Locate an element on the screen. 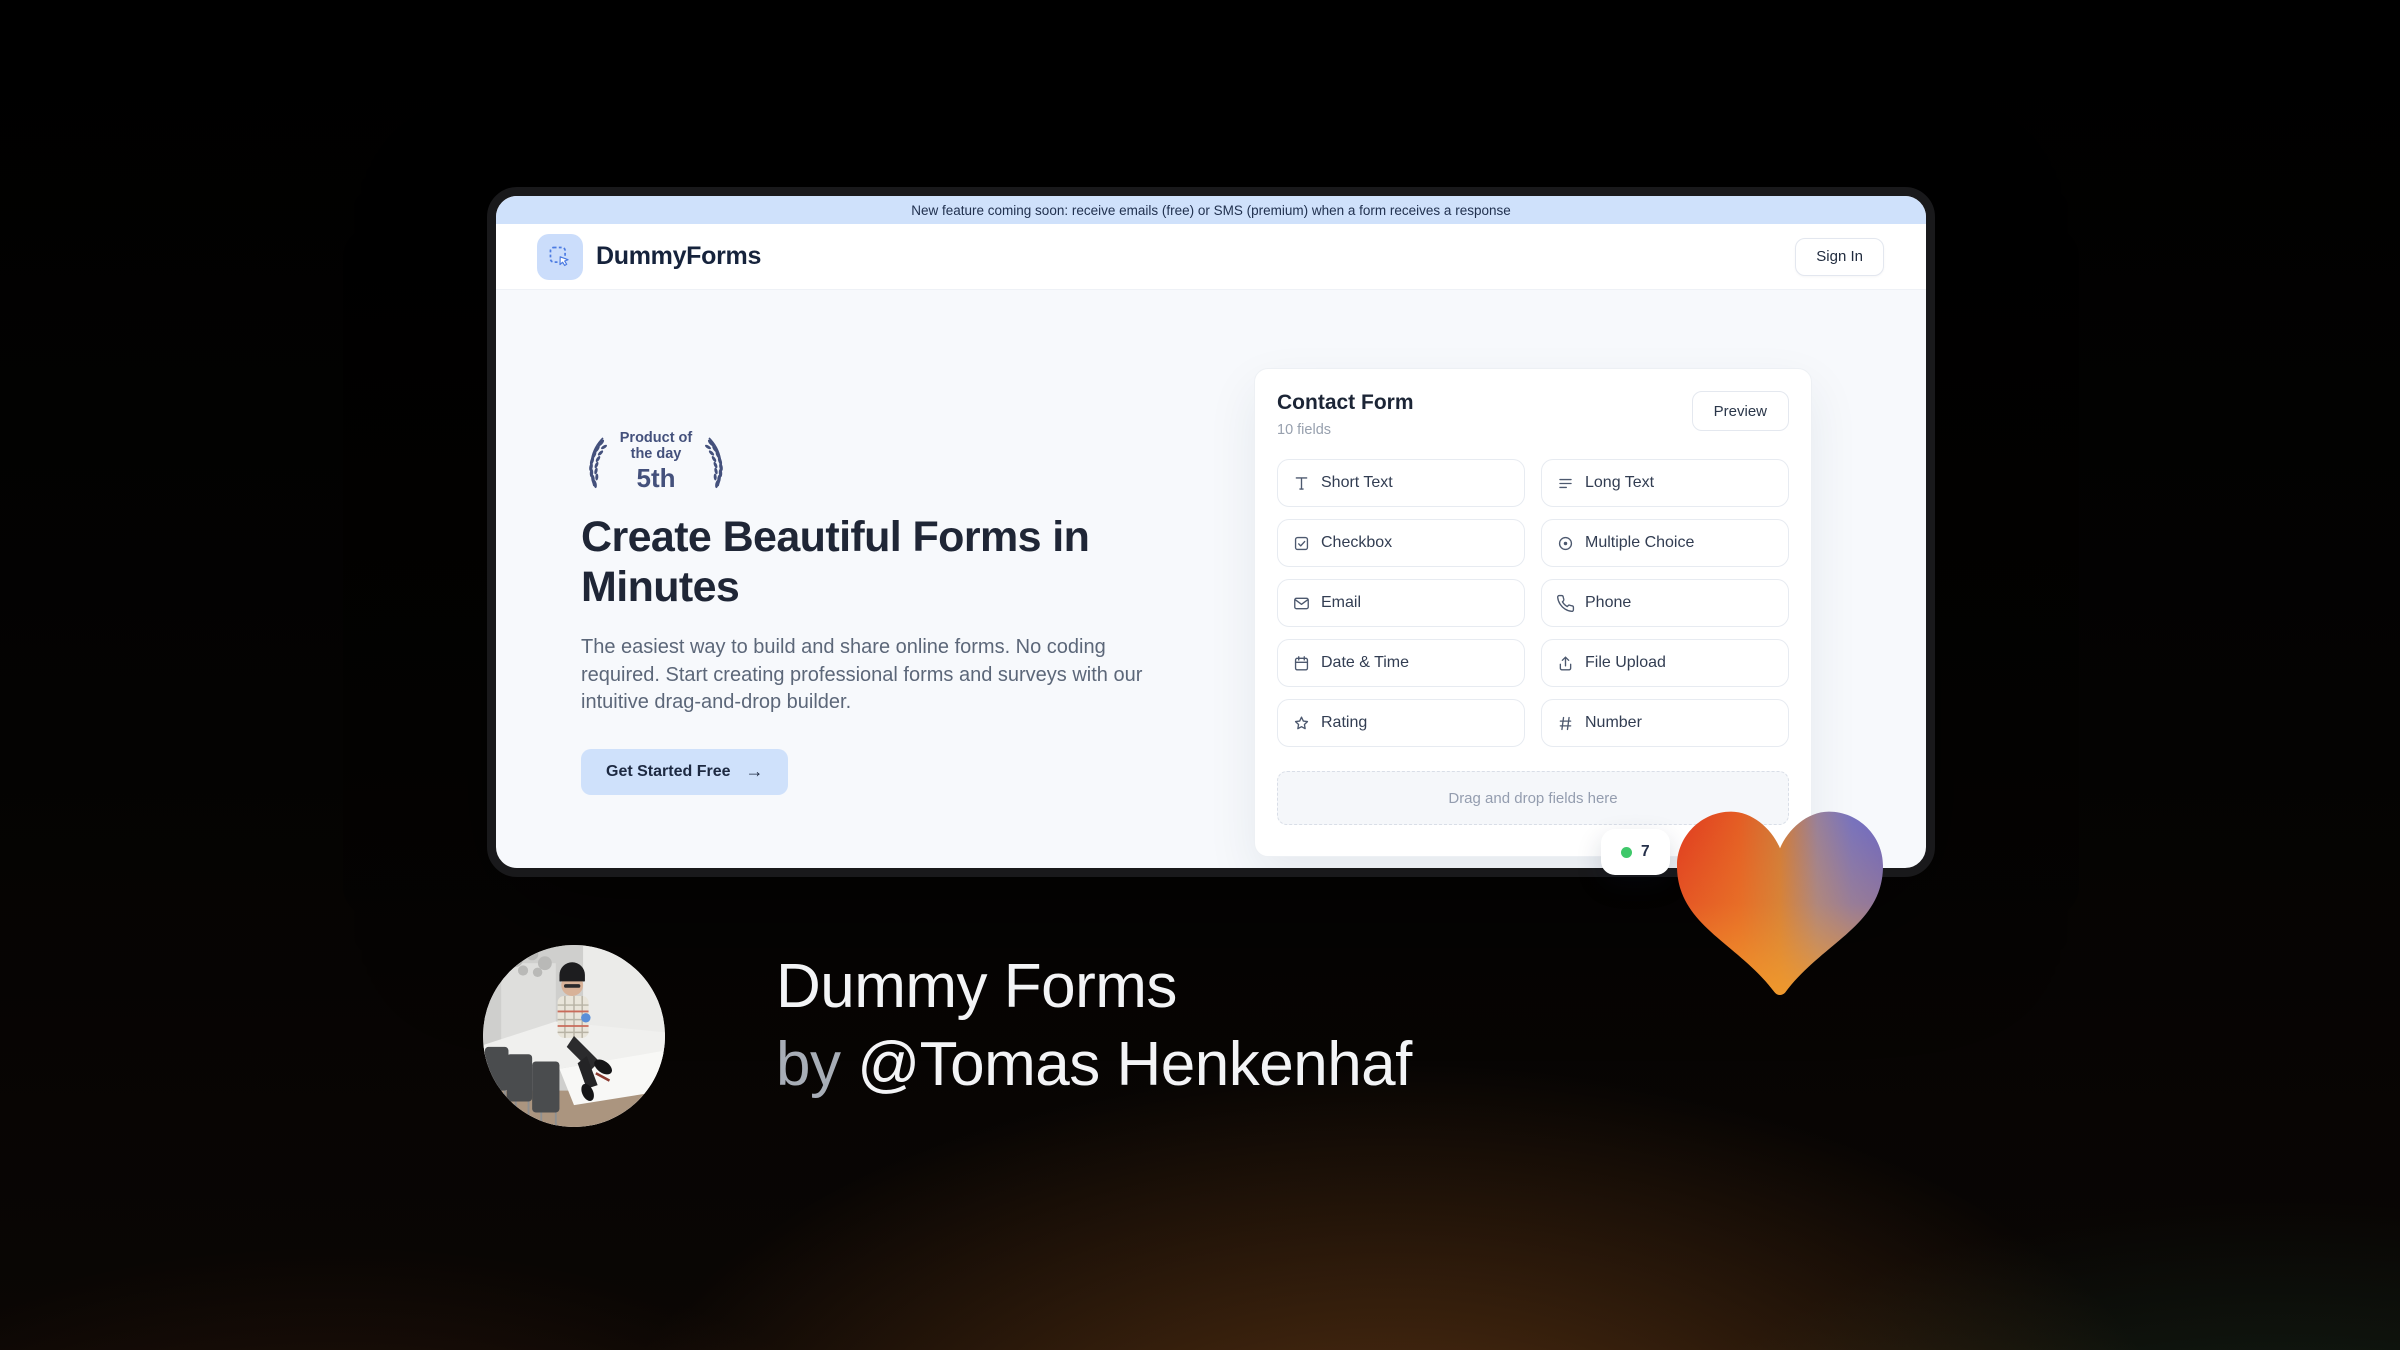 The width and height of the screenshot is (2400, 1350). field-chip-multiple-choice: Multiple Choice is located at coordinates (1665, 543).